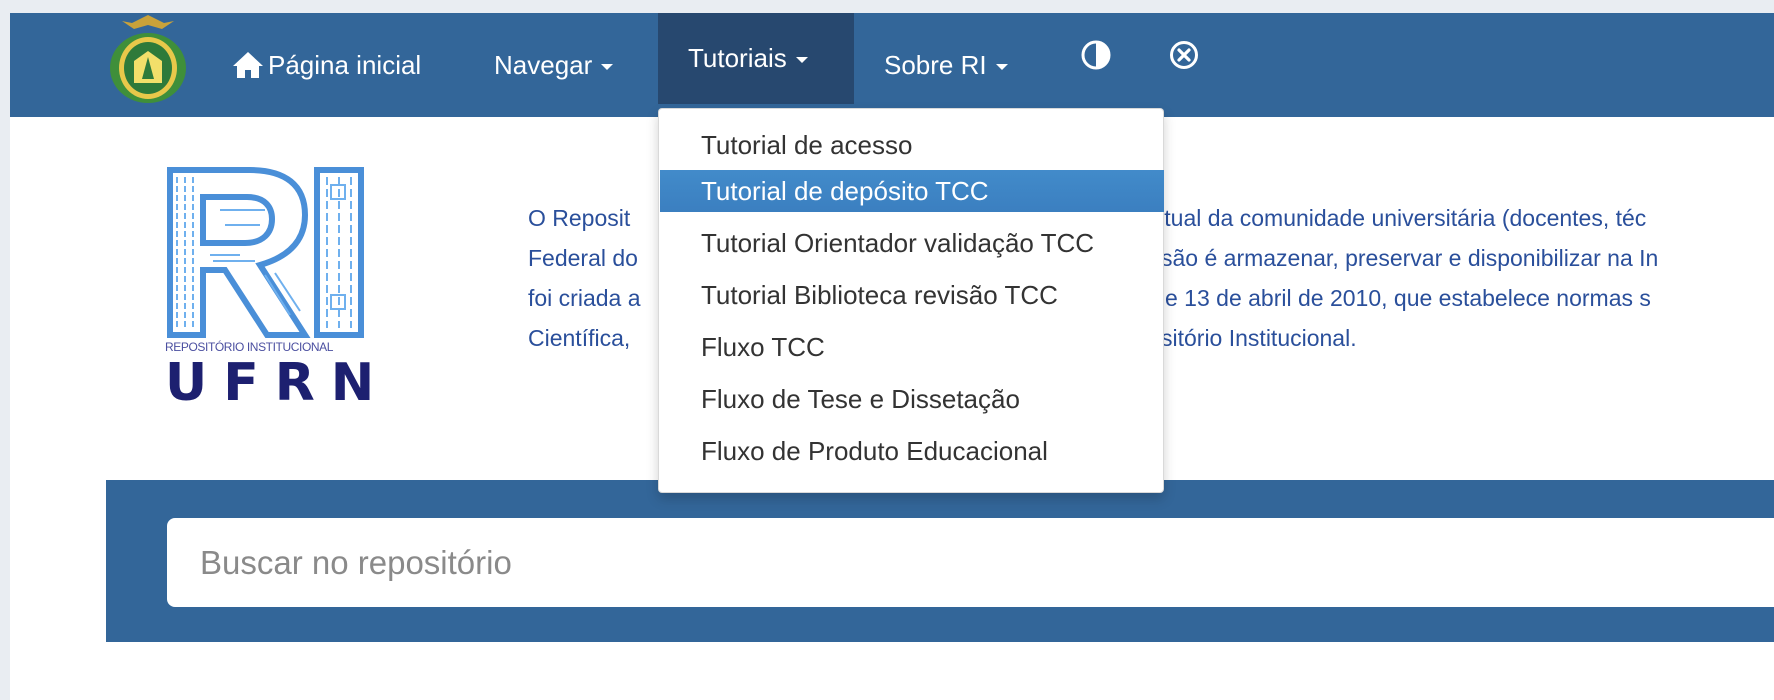 This screenshot has height=700, width=1774. I want to click on intro-line-right: sitório Institucional., so click(1259, 338).